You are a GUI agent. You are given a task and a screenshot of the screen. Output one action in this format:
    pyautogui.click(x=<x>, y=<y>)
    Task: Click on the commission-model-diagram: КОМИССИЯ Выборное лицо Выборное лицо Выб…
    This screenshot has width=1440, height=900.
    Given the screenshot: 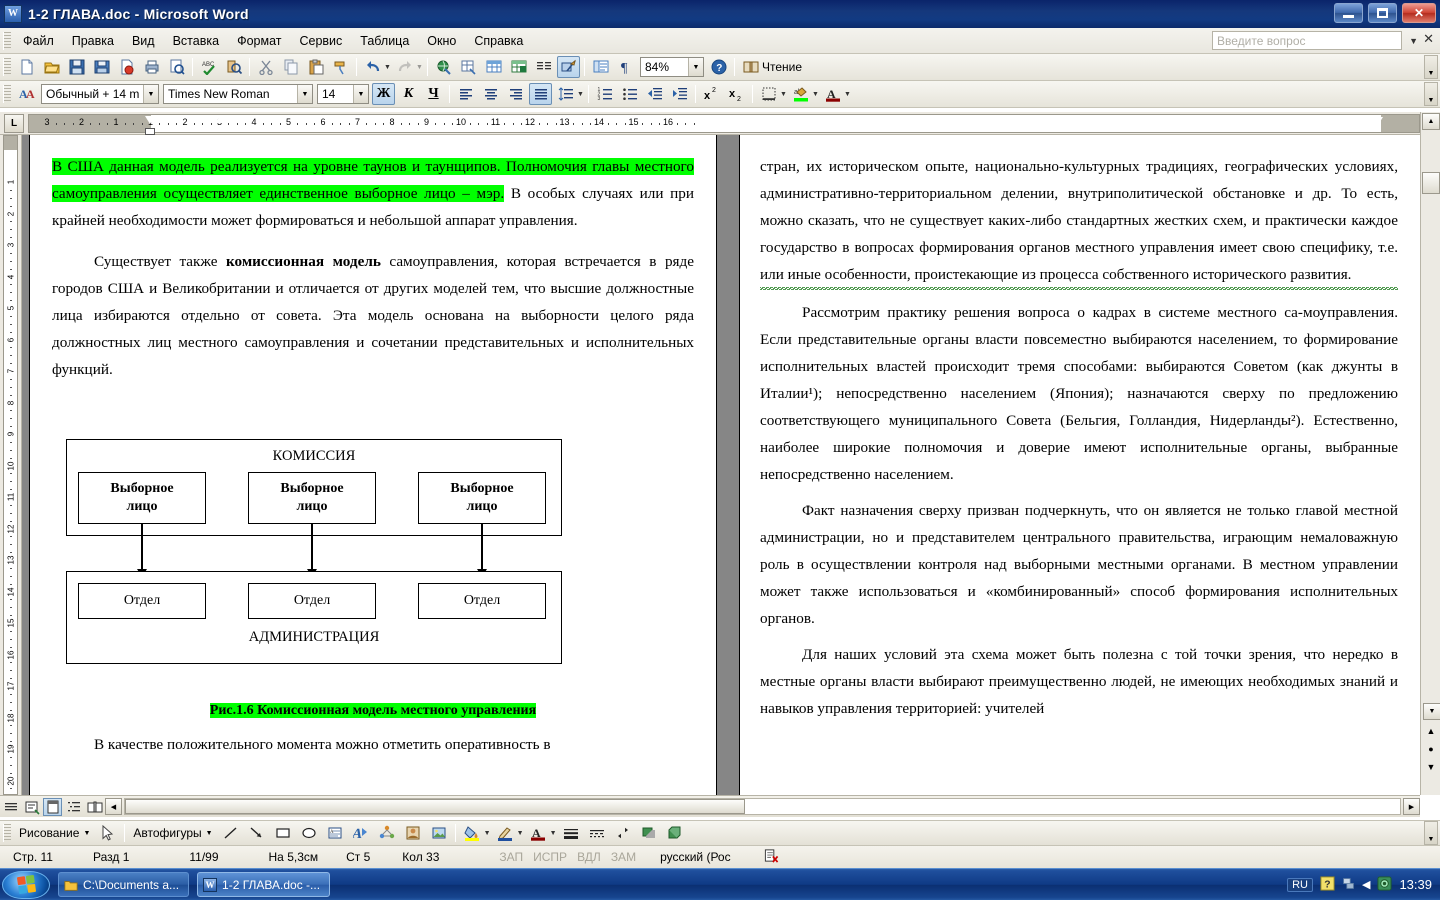 What is the action you would take?
    pyautogui.click(x=314, y=551)
    